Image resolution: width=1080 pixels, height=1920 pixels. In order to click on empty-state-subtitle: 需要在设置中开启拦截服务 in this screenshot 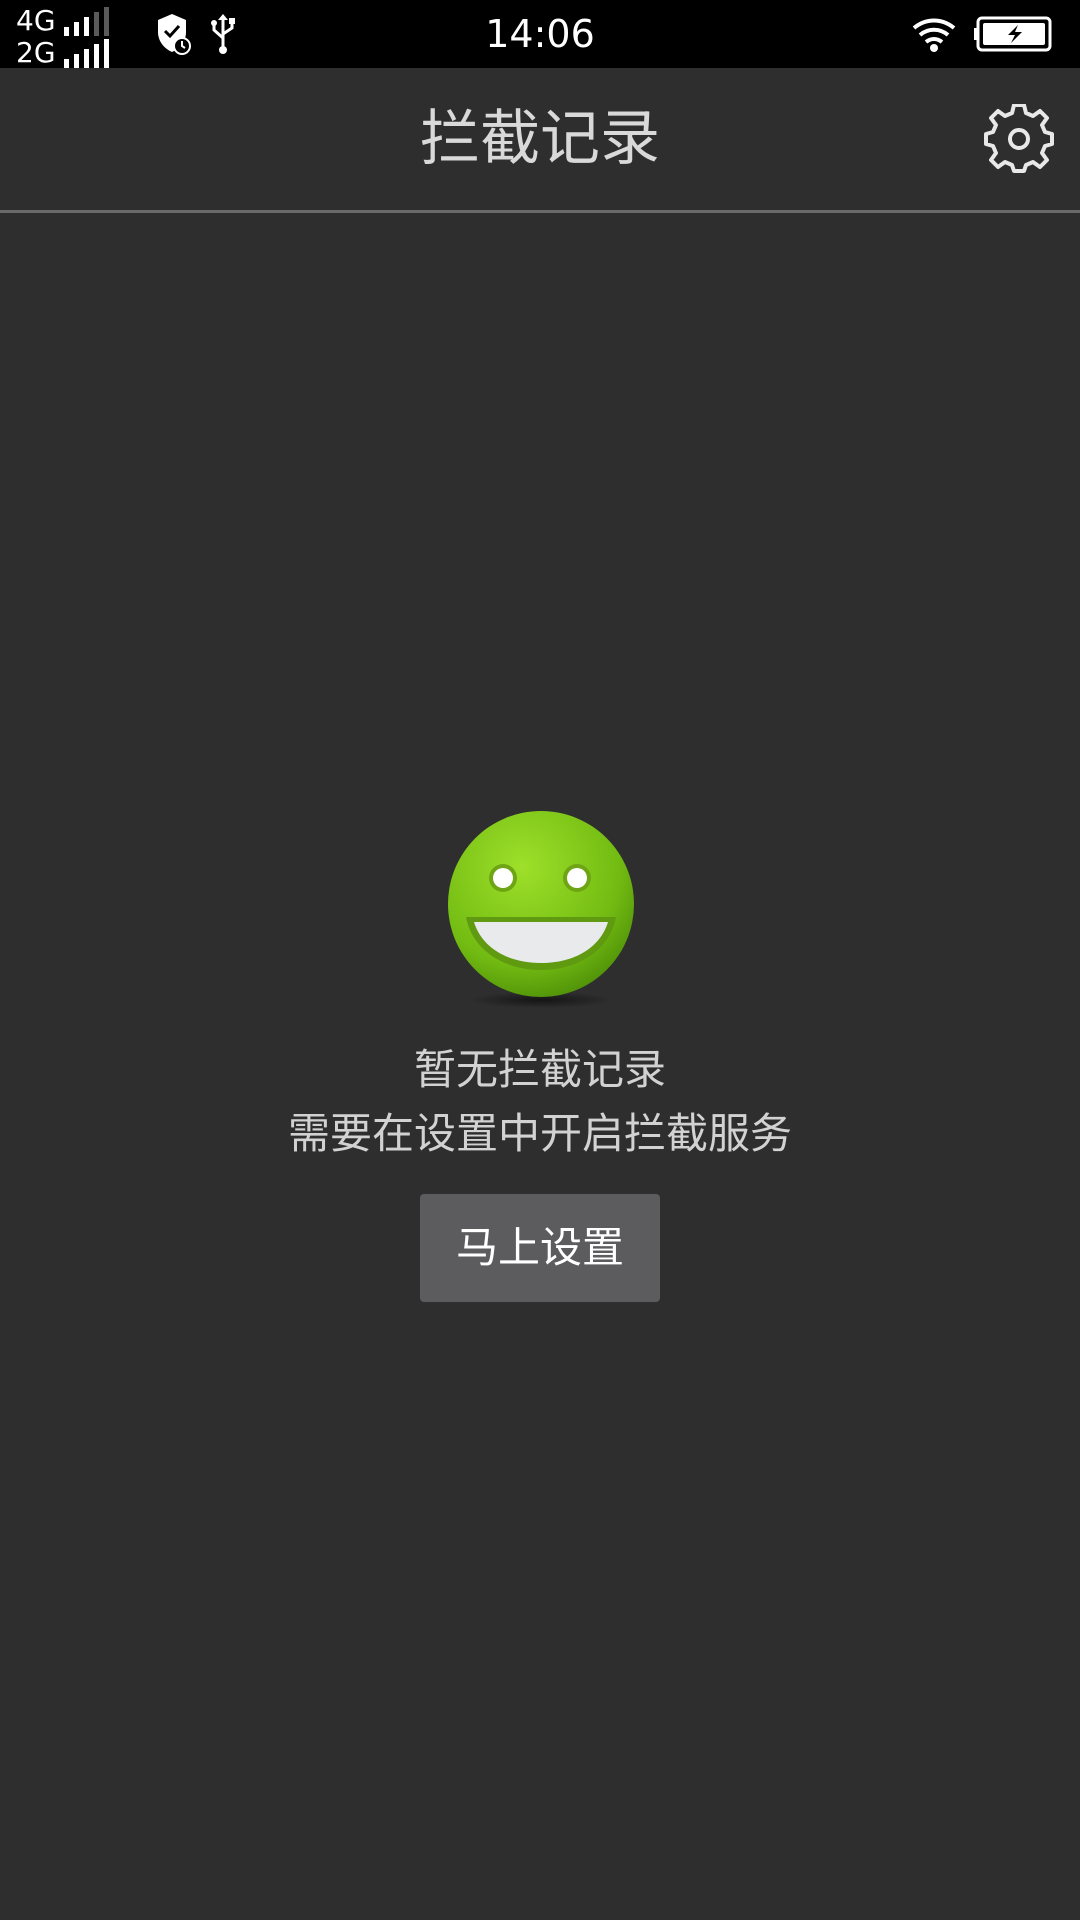, I will do `click(539, 1133)`.